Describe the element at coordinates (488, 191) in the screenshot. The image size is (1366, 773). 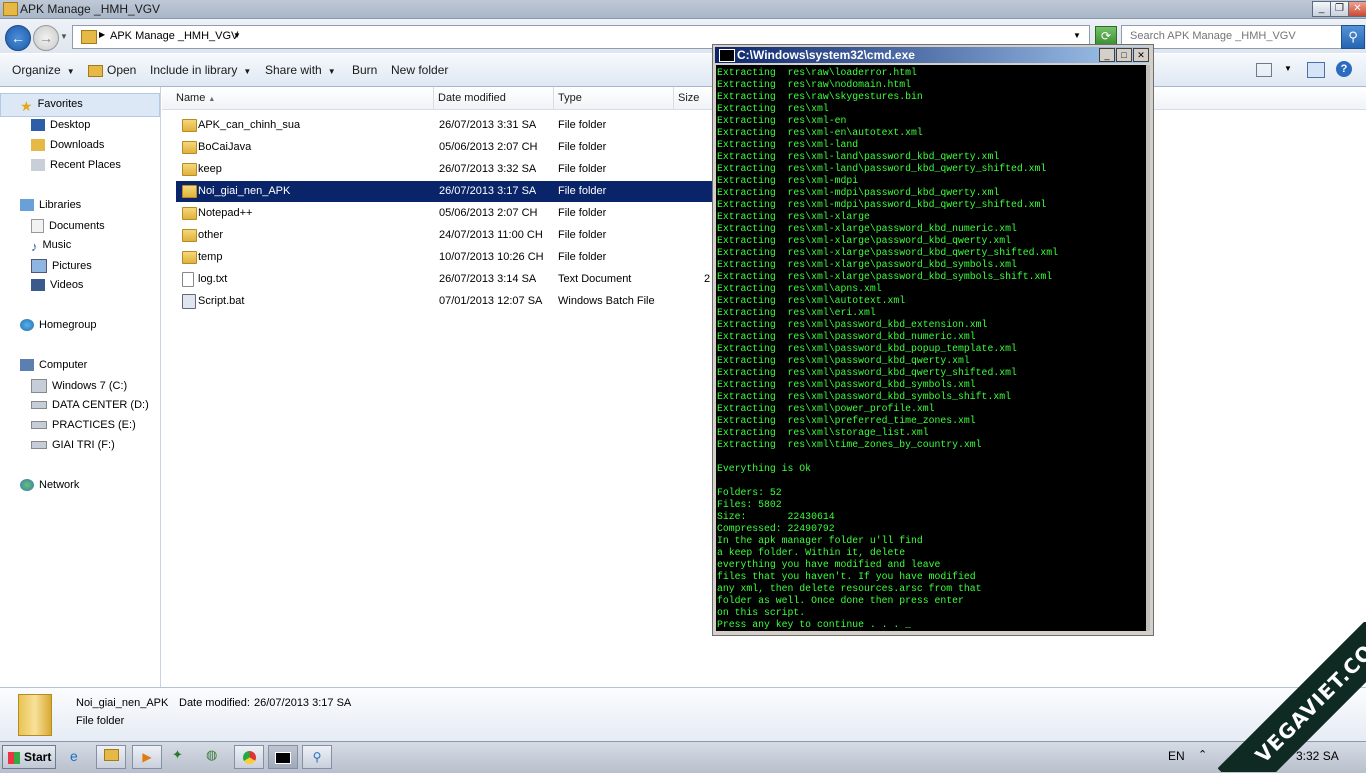
I see `file-date: 26/07/2013 3:17 SA` at that location.